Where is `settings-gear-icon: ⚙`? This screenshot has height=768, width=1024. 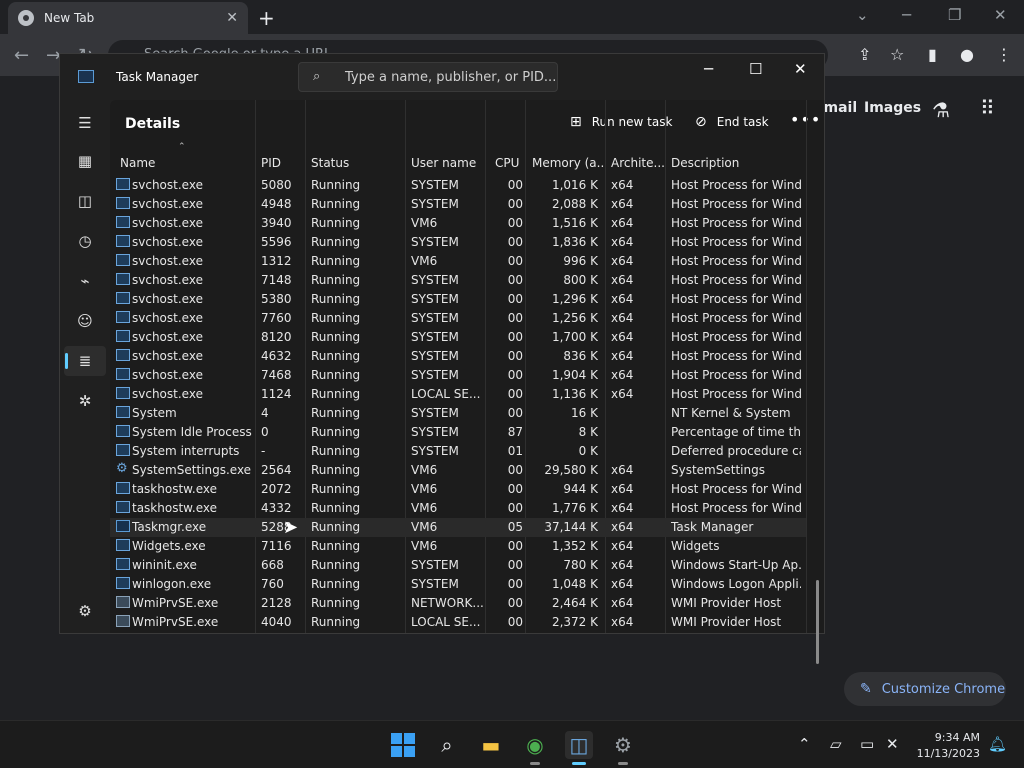 settings-gear-icon: ⚙ is located at coordinates (85, 611).